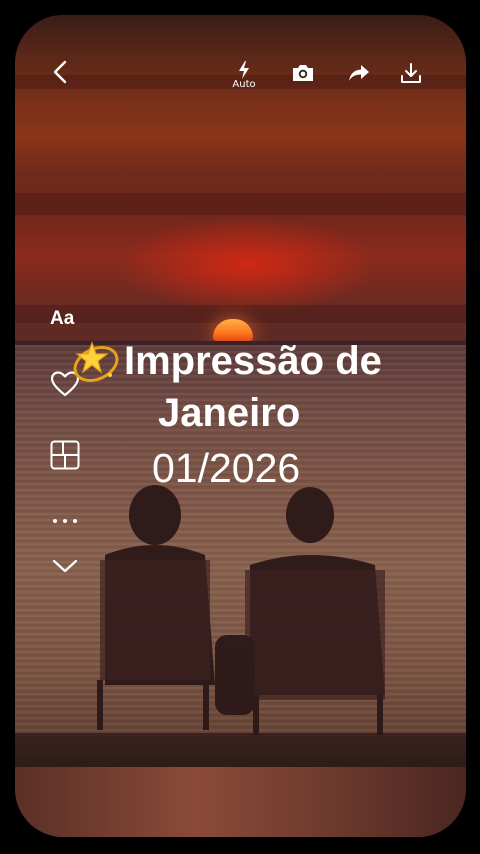  Describe the element at coordinates (240, 802) in the screenshot. I see `blurred-foreground` at that location.